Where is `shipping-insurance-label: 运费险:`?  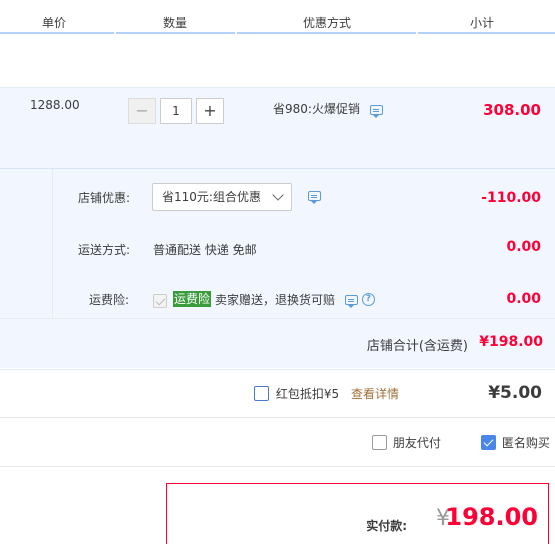
shipping-insurance-label: 运费险: is located at coordinates (109, 300).